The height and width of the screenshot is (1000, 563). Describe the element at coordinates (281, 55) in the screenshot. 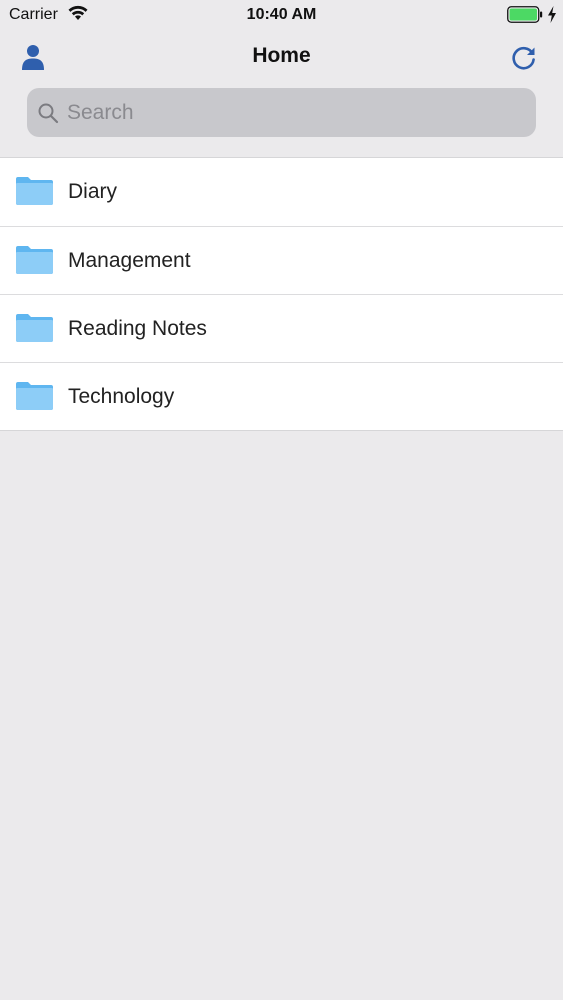

I see `page-title: Home` at that location.